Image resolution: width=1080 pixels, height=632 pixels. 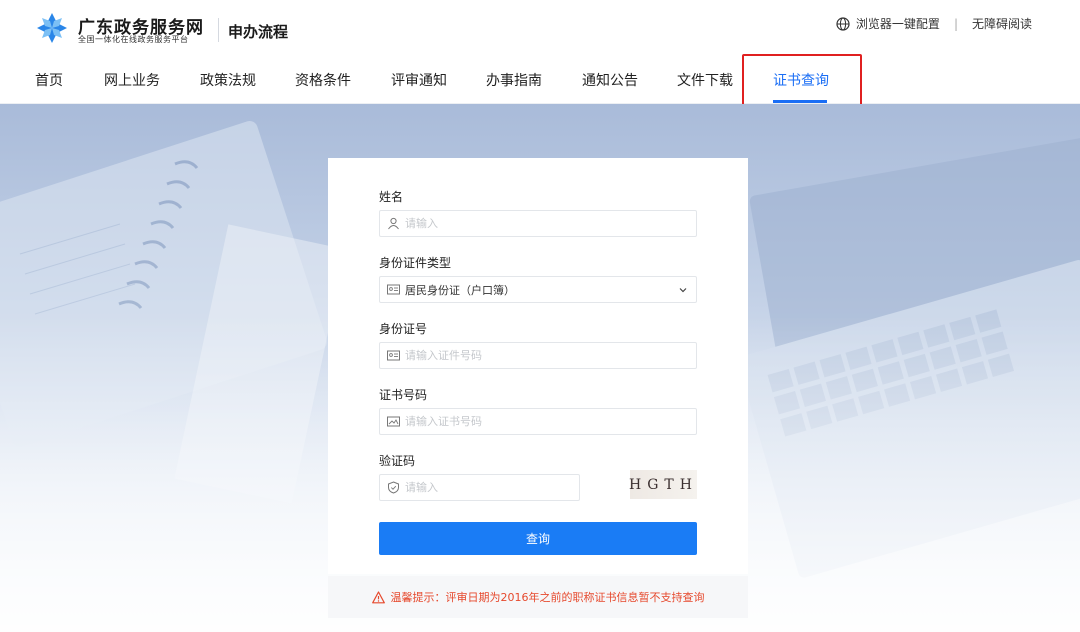 I want to click on nav-item-policies: 政策法规, so click(x=228, y=80).